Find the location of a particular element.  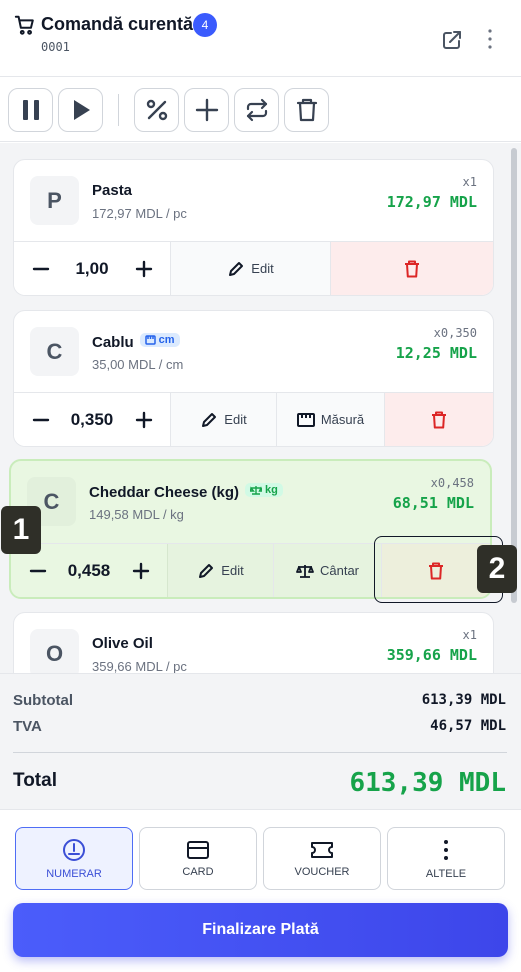

play-button is located at coordinates (80, 110).